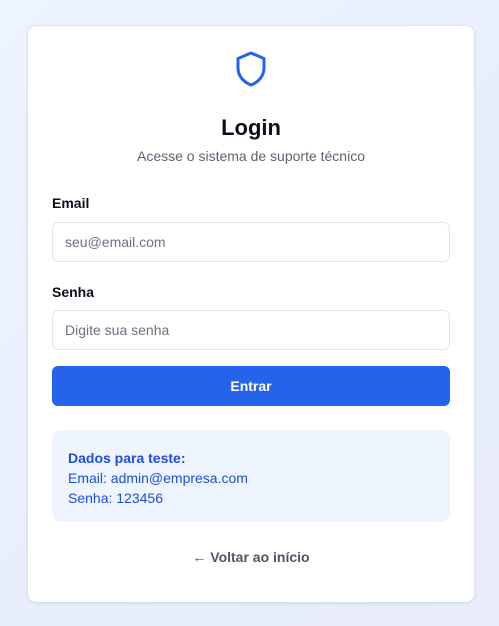  I want to click on test-credentials-email: Email: admin@empresa.com, so click(158, 478).